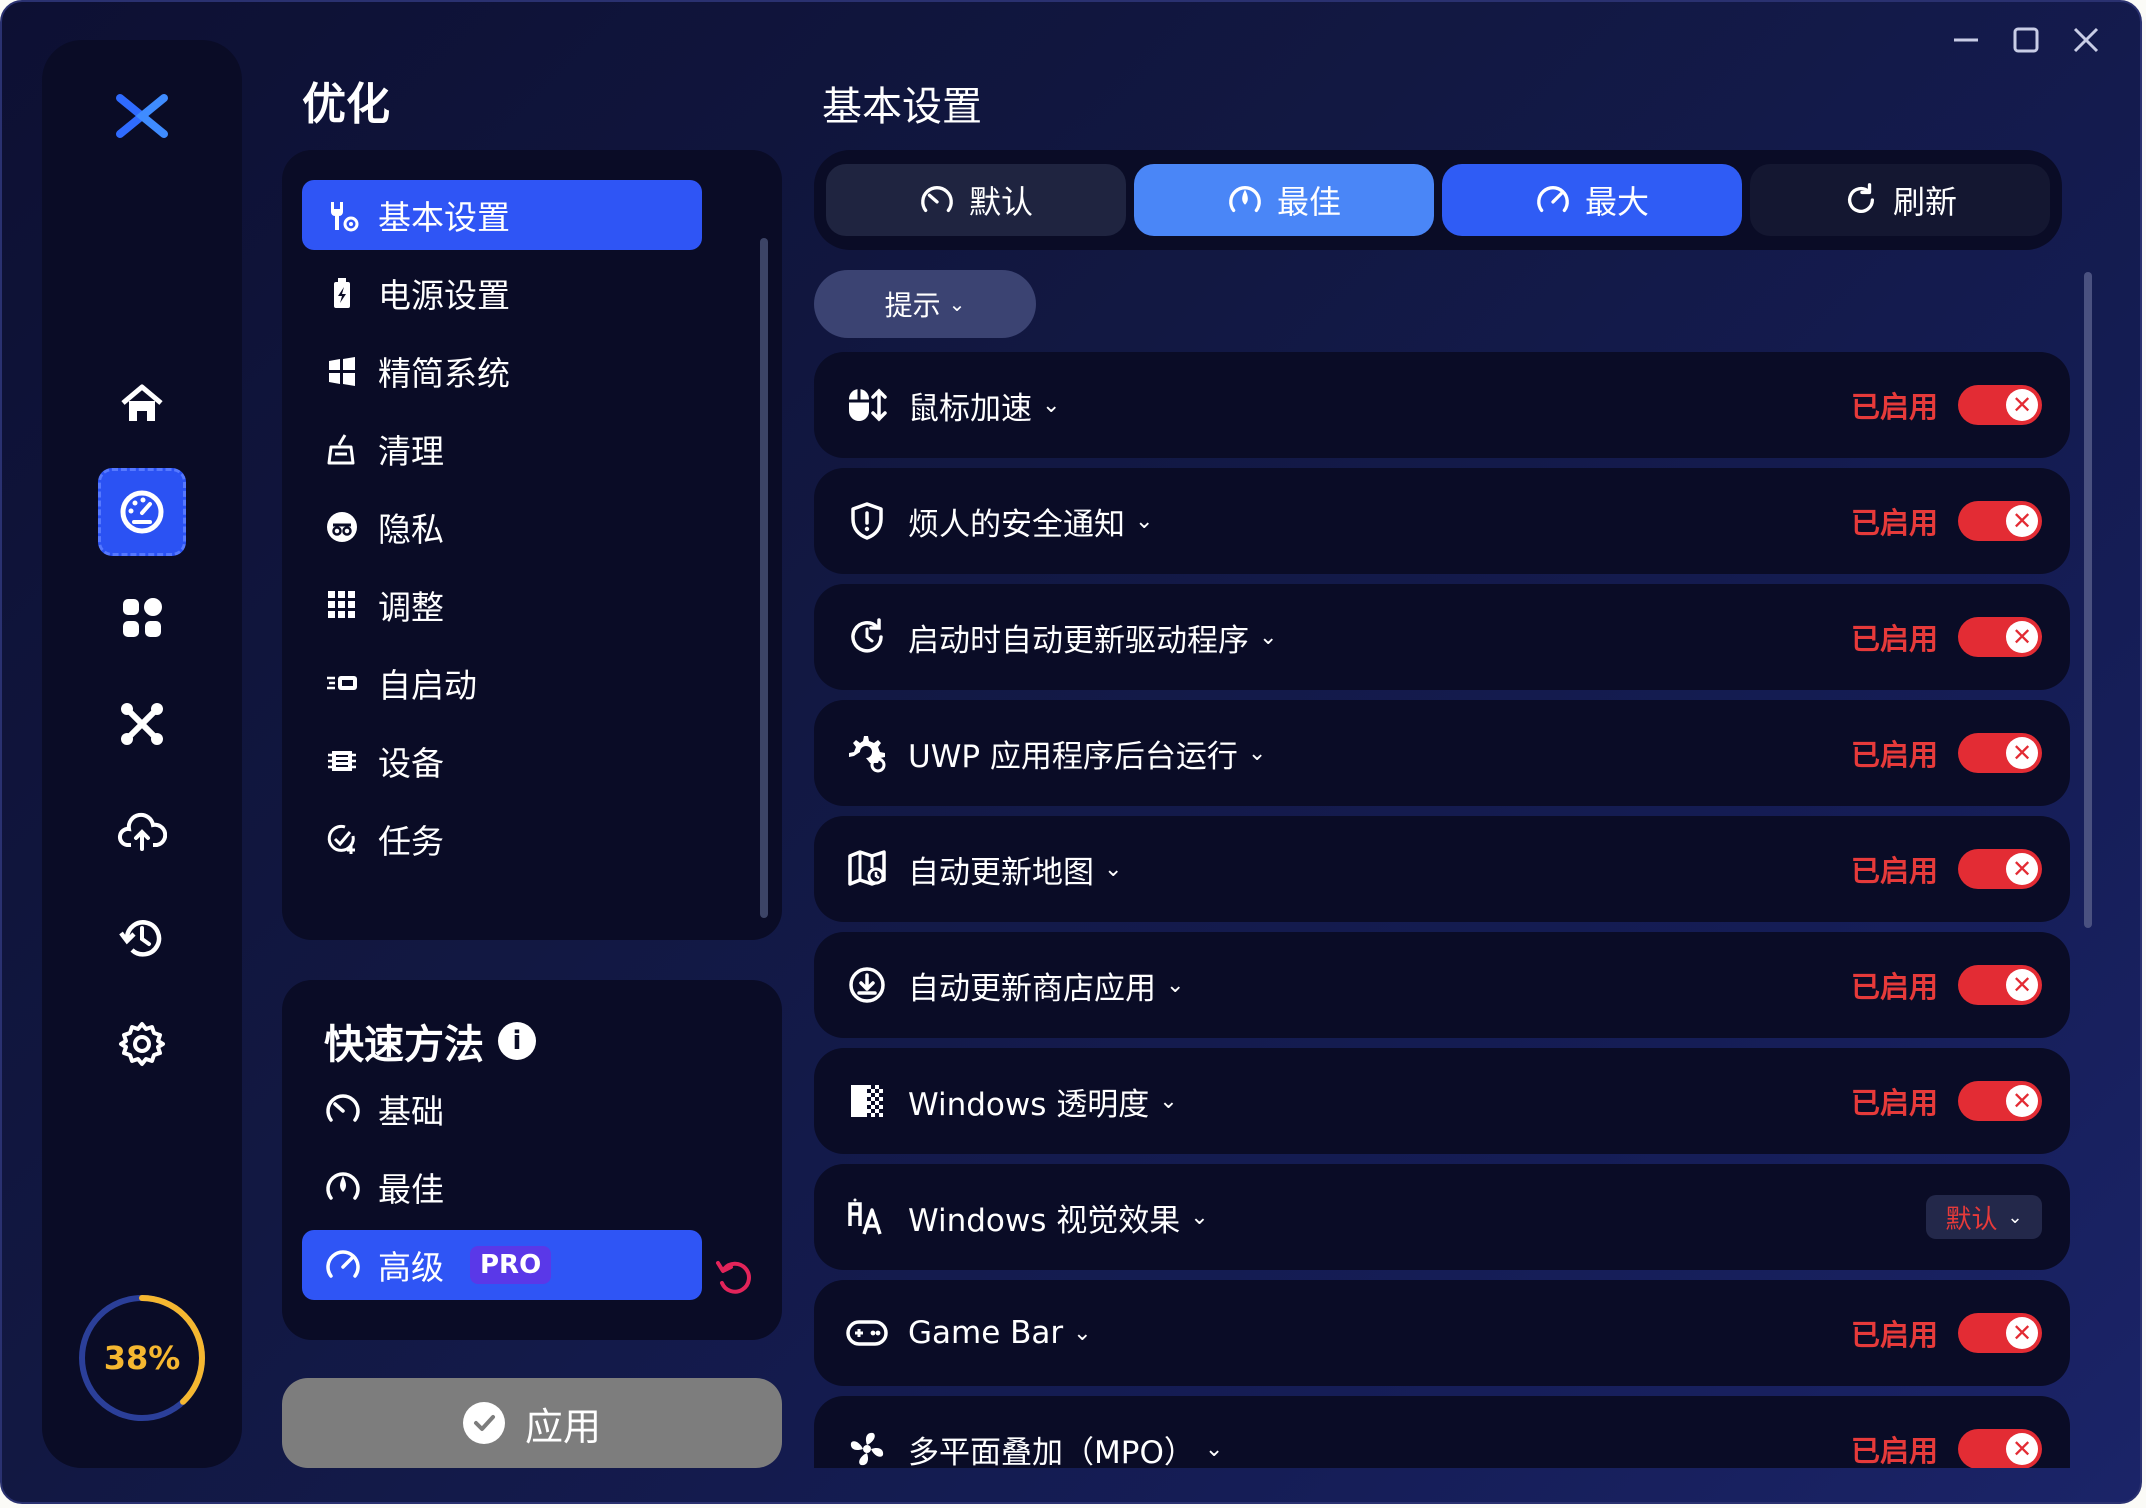 Image resolution: width=2146 pixels, height=1508 pixels. I want to click on setting-label: 自动更新商店应用 ⌄, so click(1046, 985).